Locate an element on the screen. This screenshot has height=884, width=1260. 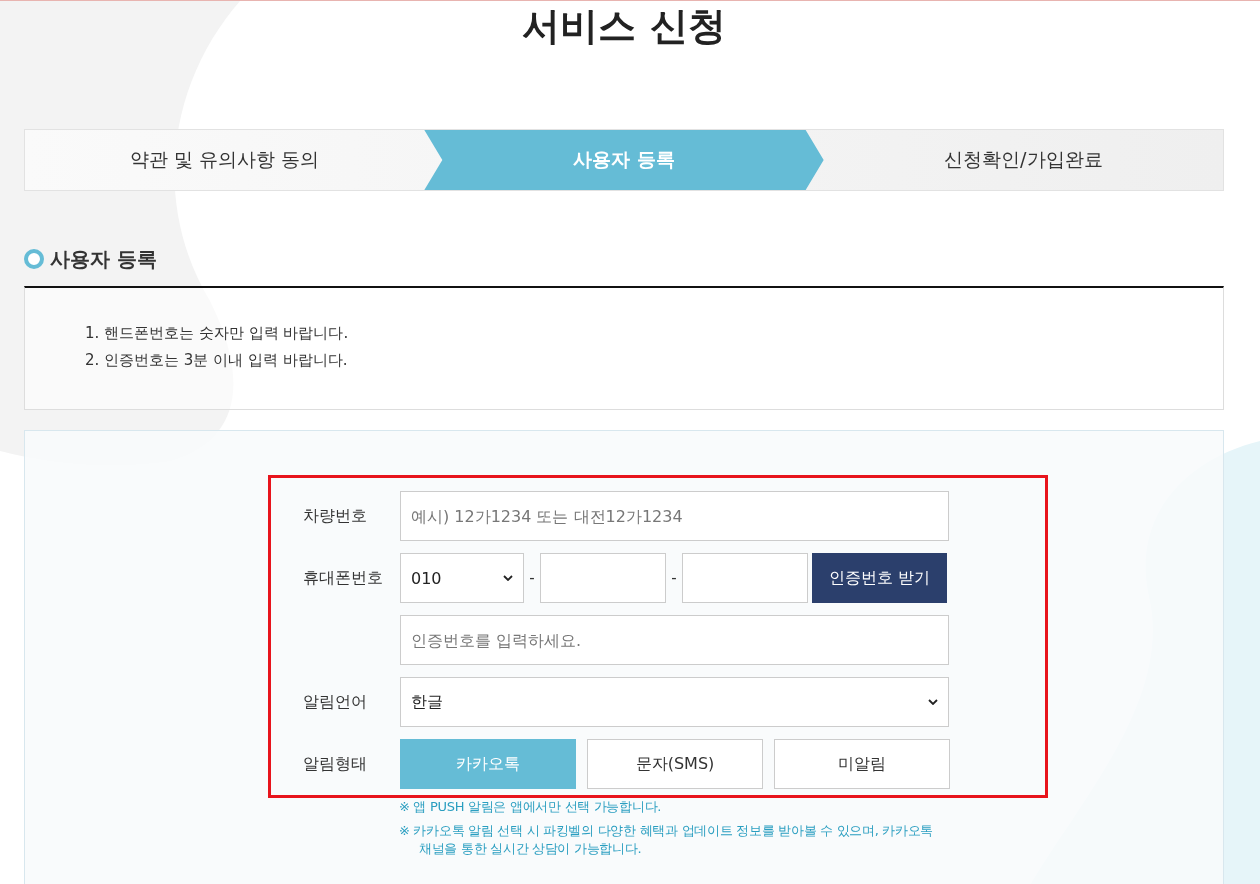
phone-prefix-select: 010 is located at coordinates (462, 578).